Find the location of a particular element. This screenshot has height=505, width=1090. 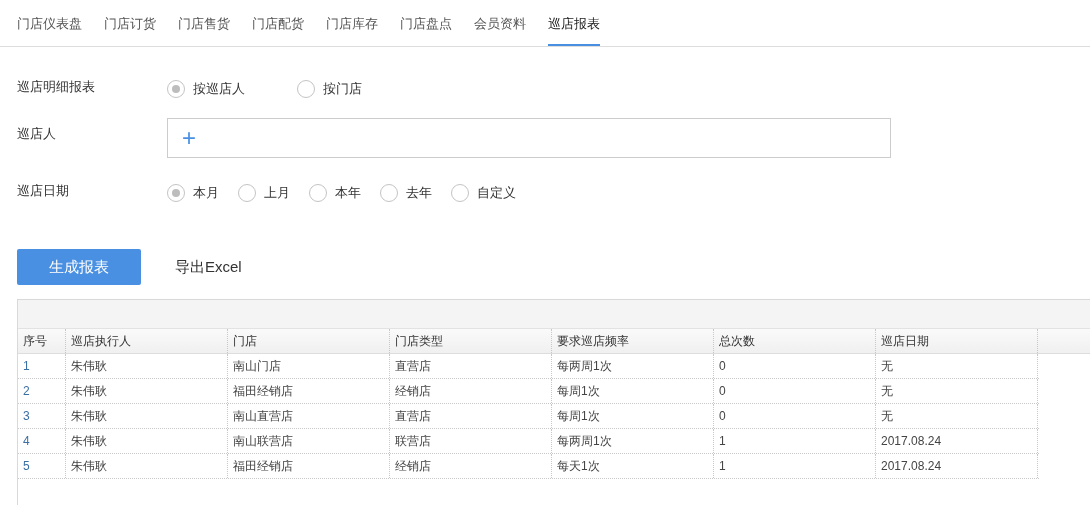

column-header: 巡店执行人 is located at coordinates (147, 341).